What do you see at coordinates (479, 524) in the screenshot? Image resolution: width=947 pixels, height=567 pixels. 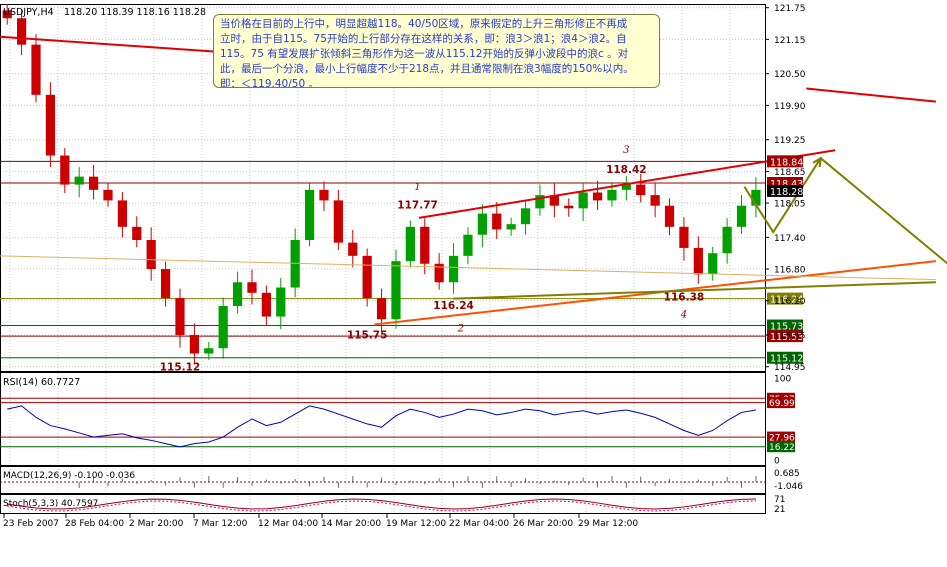 I see `x-axis-tick-label: 22 Mar 04:00` at bounding box center [479, 524].